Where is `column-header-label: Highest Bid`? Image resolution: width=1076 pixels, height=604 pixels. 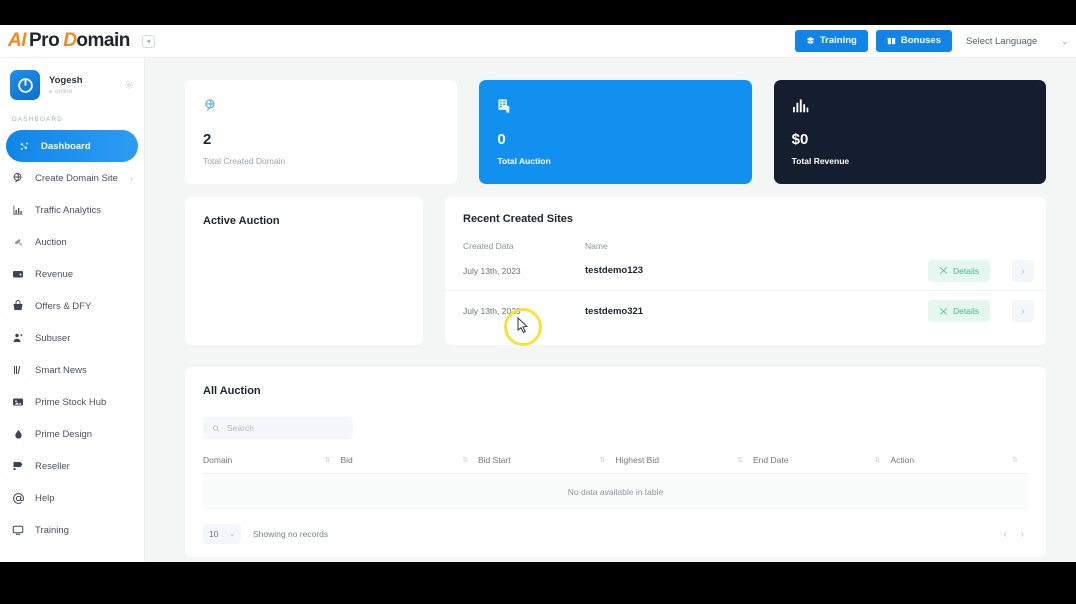
column-header-label: Highest Bid is located at coordinates (637, 460).